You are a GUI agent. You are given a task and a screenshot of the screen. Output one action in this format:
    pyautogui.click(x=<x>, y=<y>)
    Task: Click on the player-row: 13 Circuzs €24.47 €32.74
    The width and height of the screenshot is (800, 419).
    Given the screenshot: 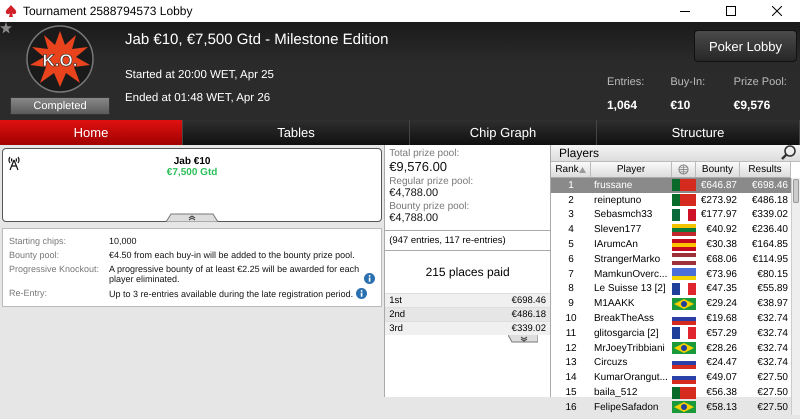 What is the action you would take?
    pyautogui.click(x=671, y=363)
    